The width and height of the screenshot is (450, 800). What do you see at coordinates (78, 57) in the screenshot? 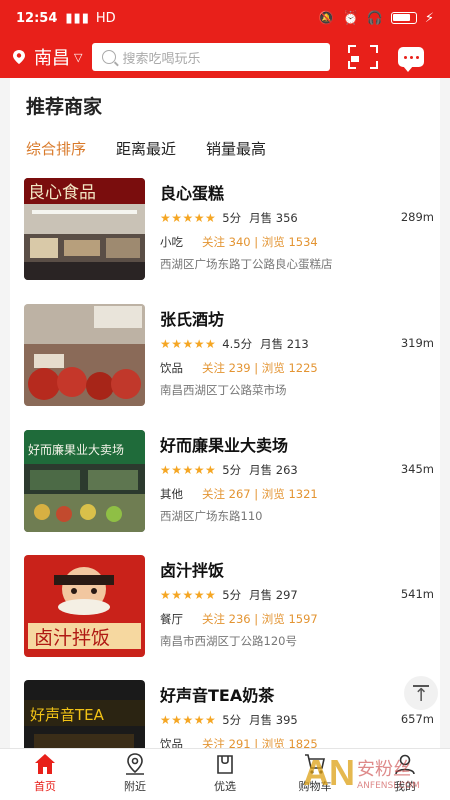
I see `chevron-down-icon: ▽` at bounding box center [78, 57].